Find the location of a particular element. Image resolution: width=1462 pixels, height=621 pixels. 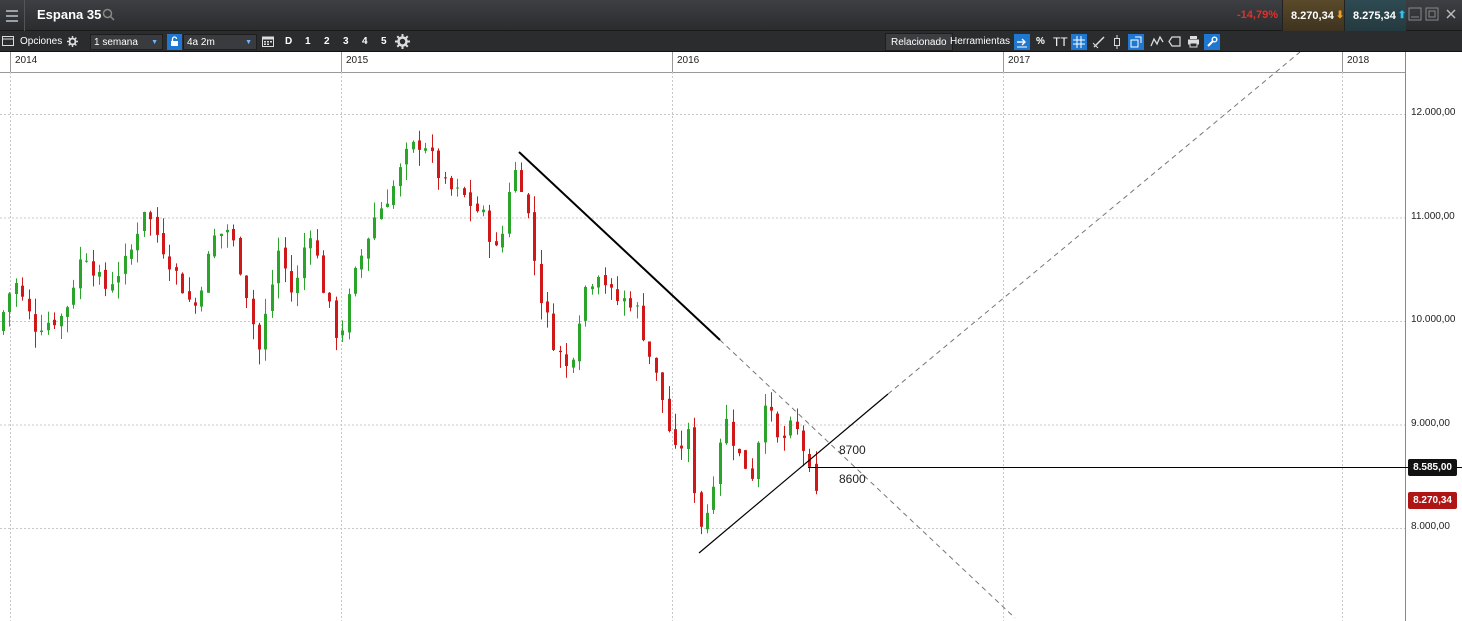

instrument-title: Espana 35 is located at coordinates (69, 14).